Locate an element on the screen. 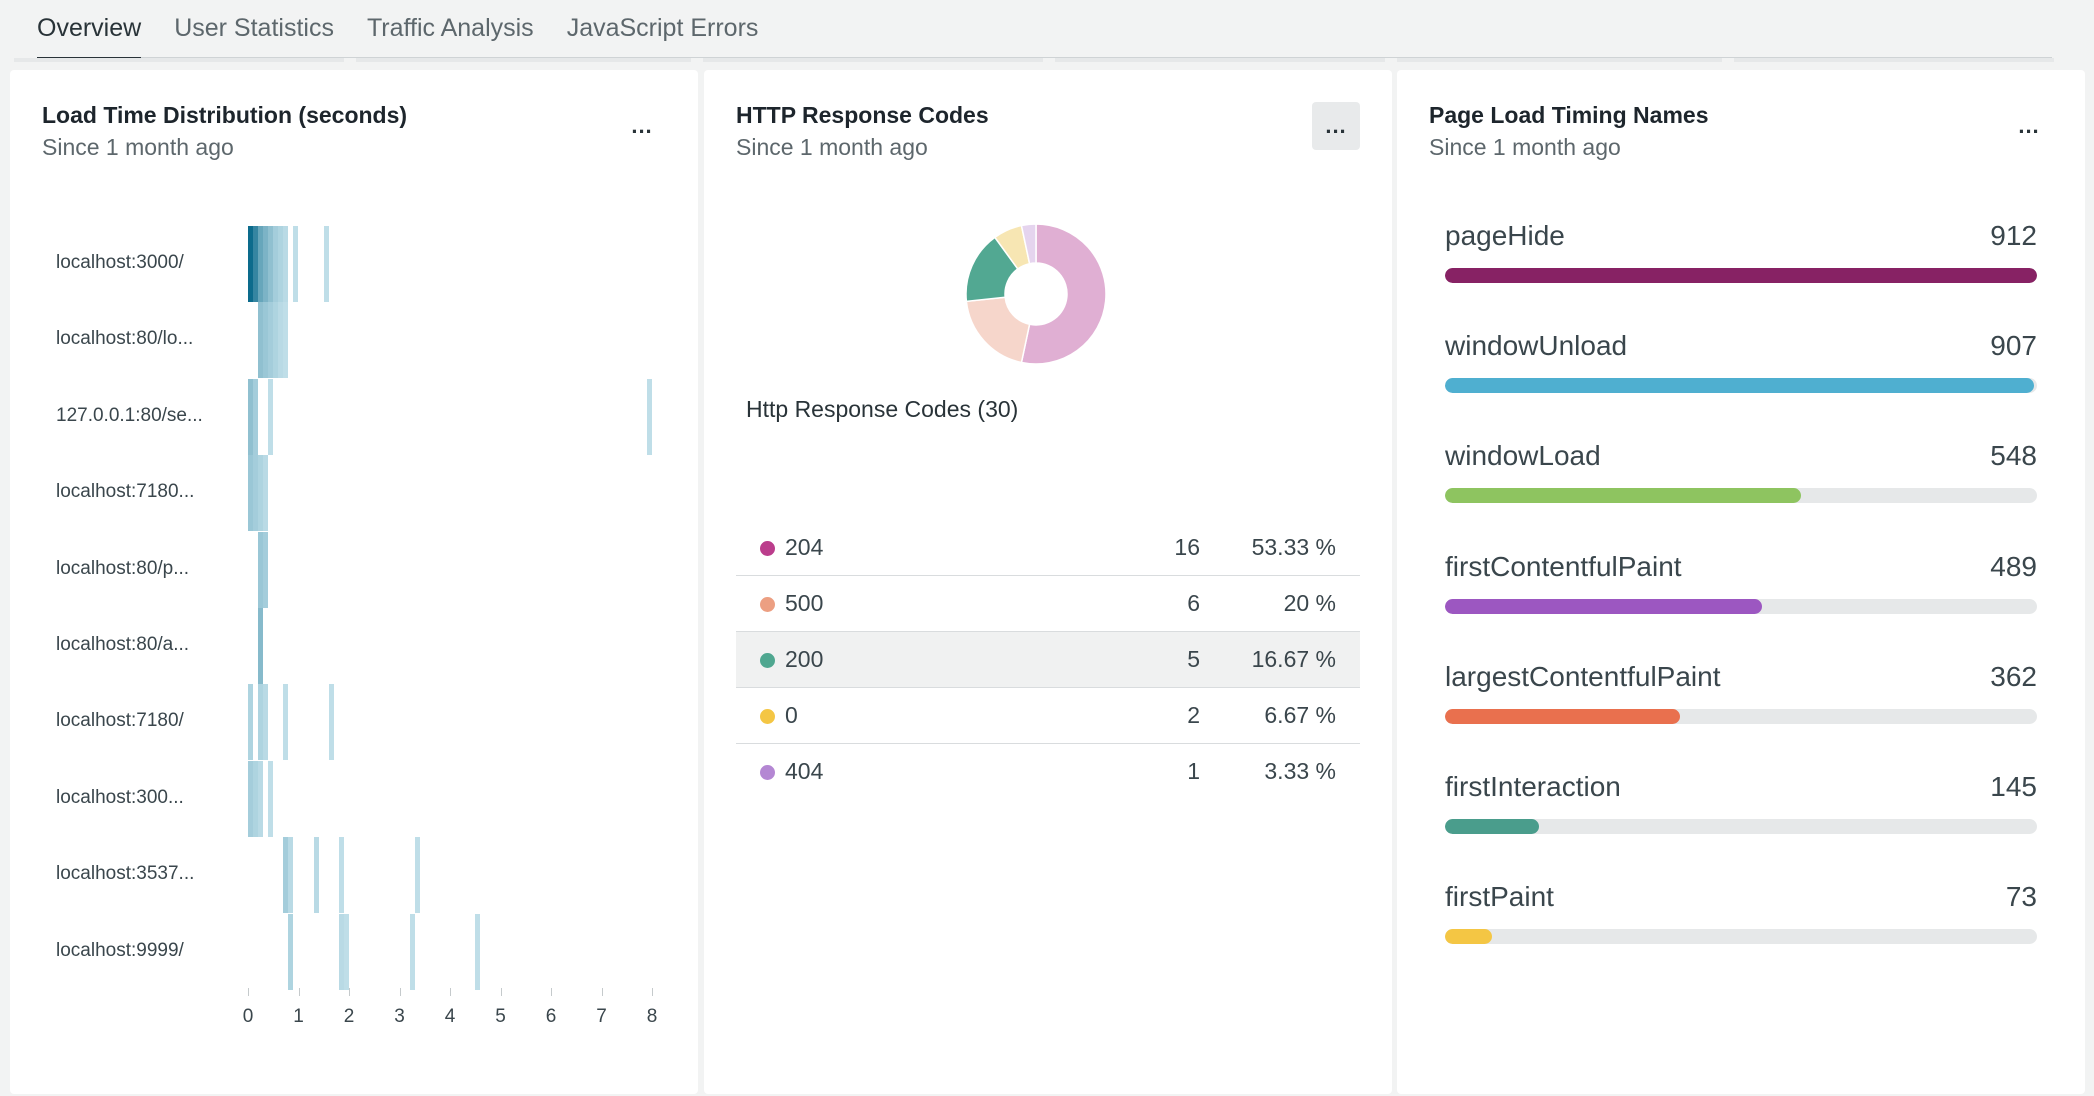 The height and width of the screenshot is (1096, 2094). timing-bar-row: windowUnload 907 is located at coordinates (1741, 385).